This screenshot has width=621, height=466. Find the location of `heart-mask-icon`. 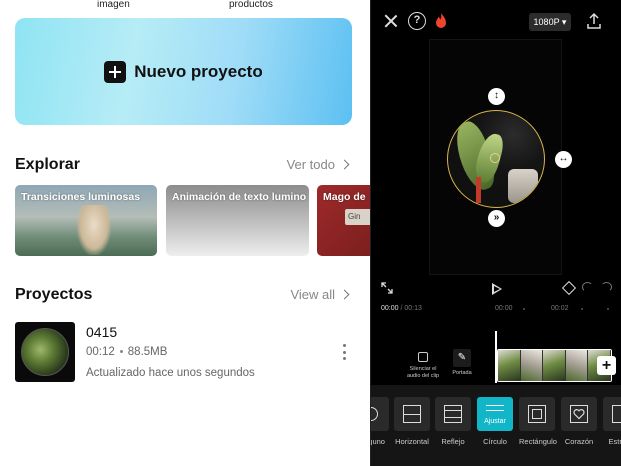

heart-mask-icon is located at coordinates (579, 414).